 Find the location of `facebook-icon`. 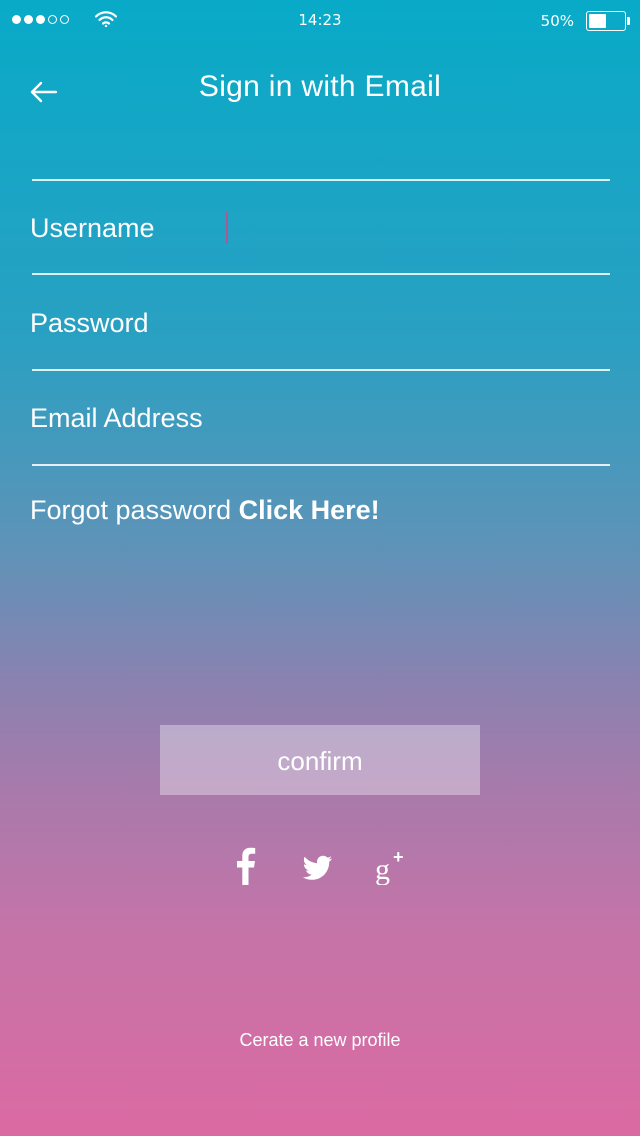

facebook-icon is located at coordinates (245, 865).